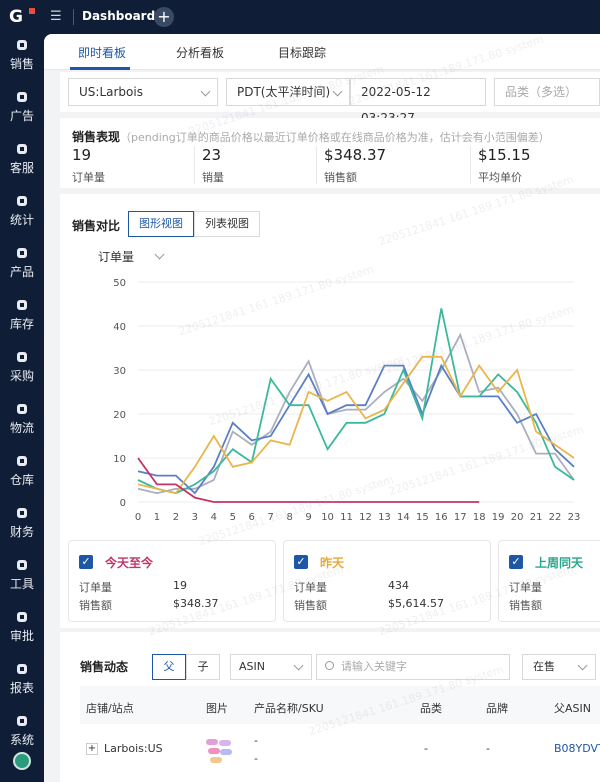 This screenshot has width=600, height=782. I want to click on x-tick-label: 7, so click(271, 517).